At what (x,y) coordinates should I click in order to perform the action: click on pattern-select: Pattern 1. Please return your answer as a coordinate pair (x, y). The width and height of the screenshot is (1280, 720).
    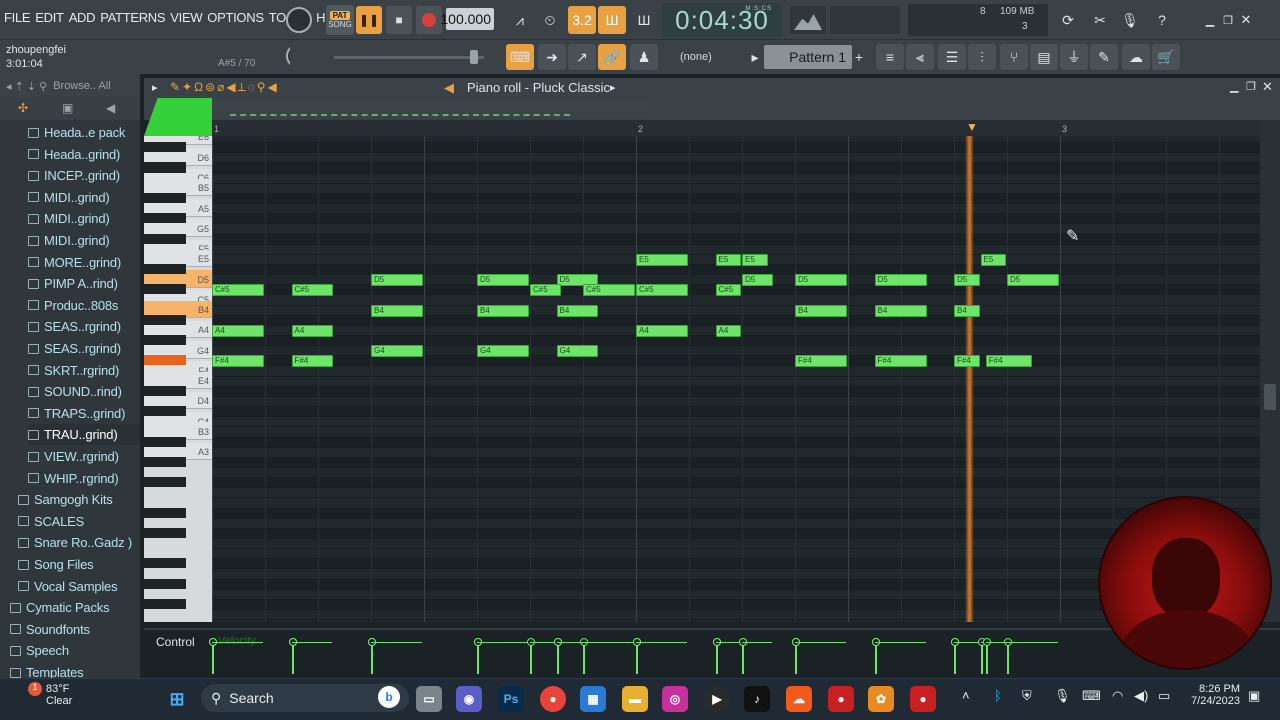
    Looking at the image, I should click on (808, 57).